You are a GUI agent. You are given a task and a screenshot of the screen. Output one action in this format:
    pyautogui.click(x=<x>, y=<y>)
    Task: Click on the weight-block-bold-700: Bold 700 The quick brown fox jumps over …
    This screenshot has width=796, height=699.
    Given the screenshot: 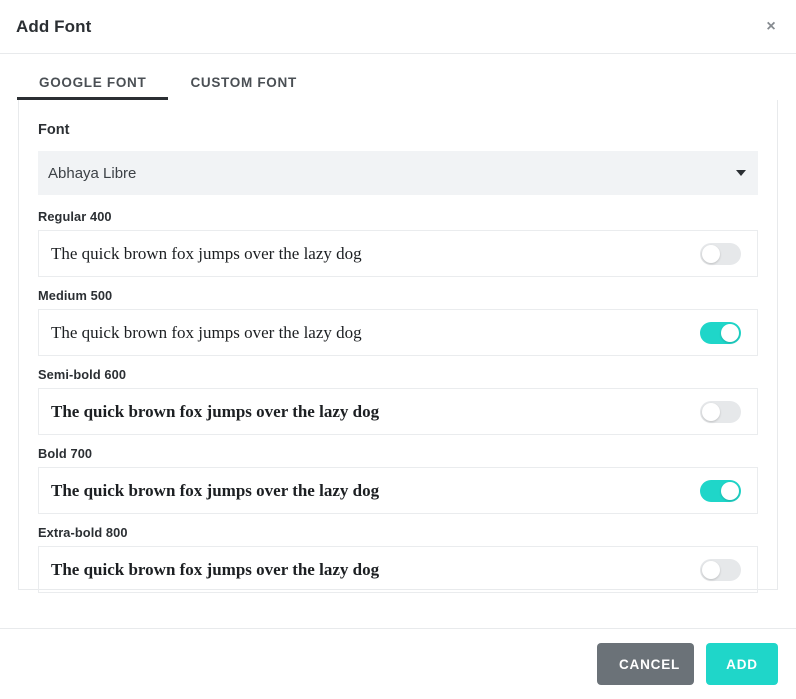 What is the action you would take?
    pyautogui.click(x=398, y=480)
    